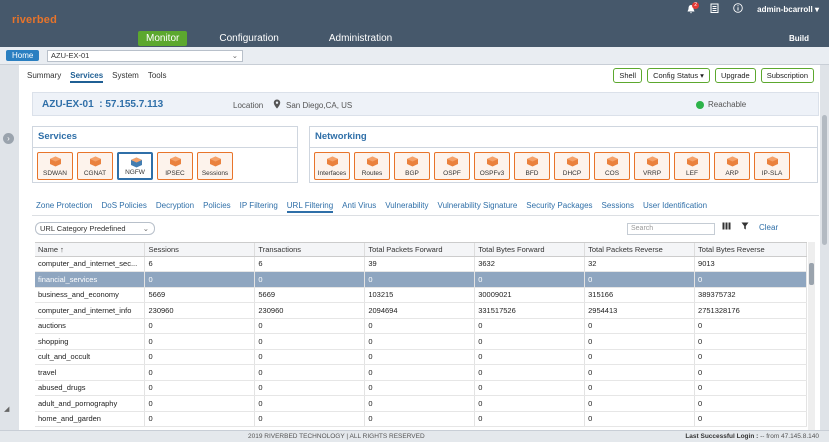 Image resolution: width=829 pixels, height=442 pixels. I want to click on table-row: adult_and_pornography 0 0 0 0 0 0, so click(421, 403).